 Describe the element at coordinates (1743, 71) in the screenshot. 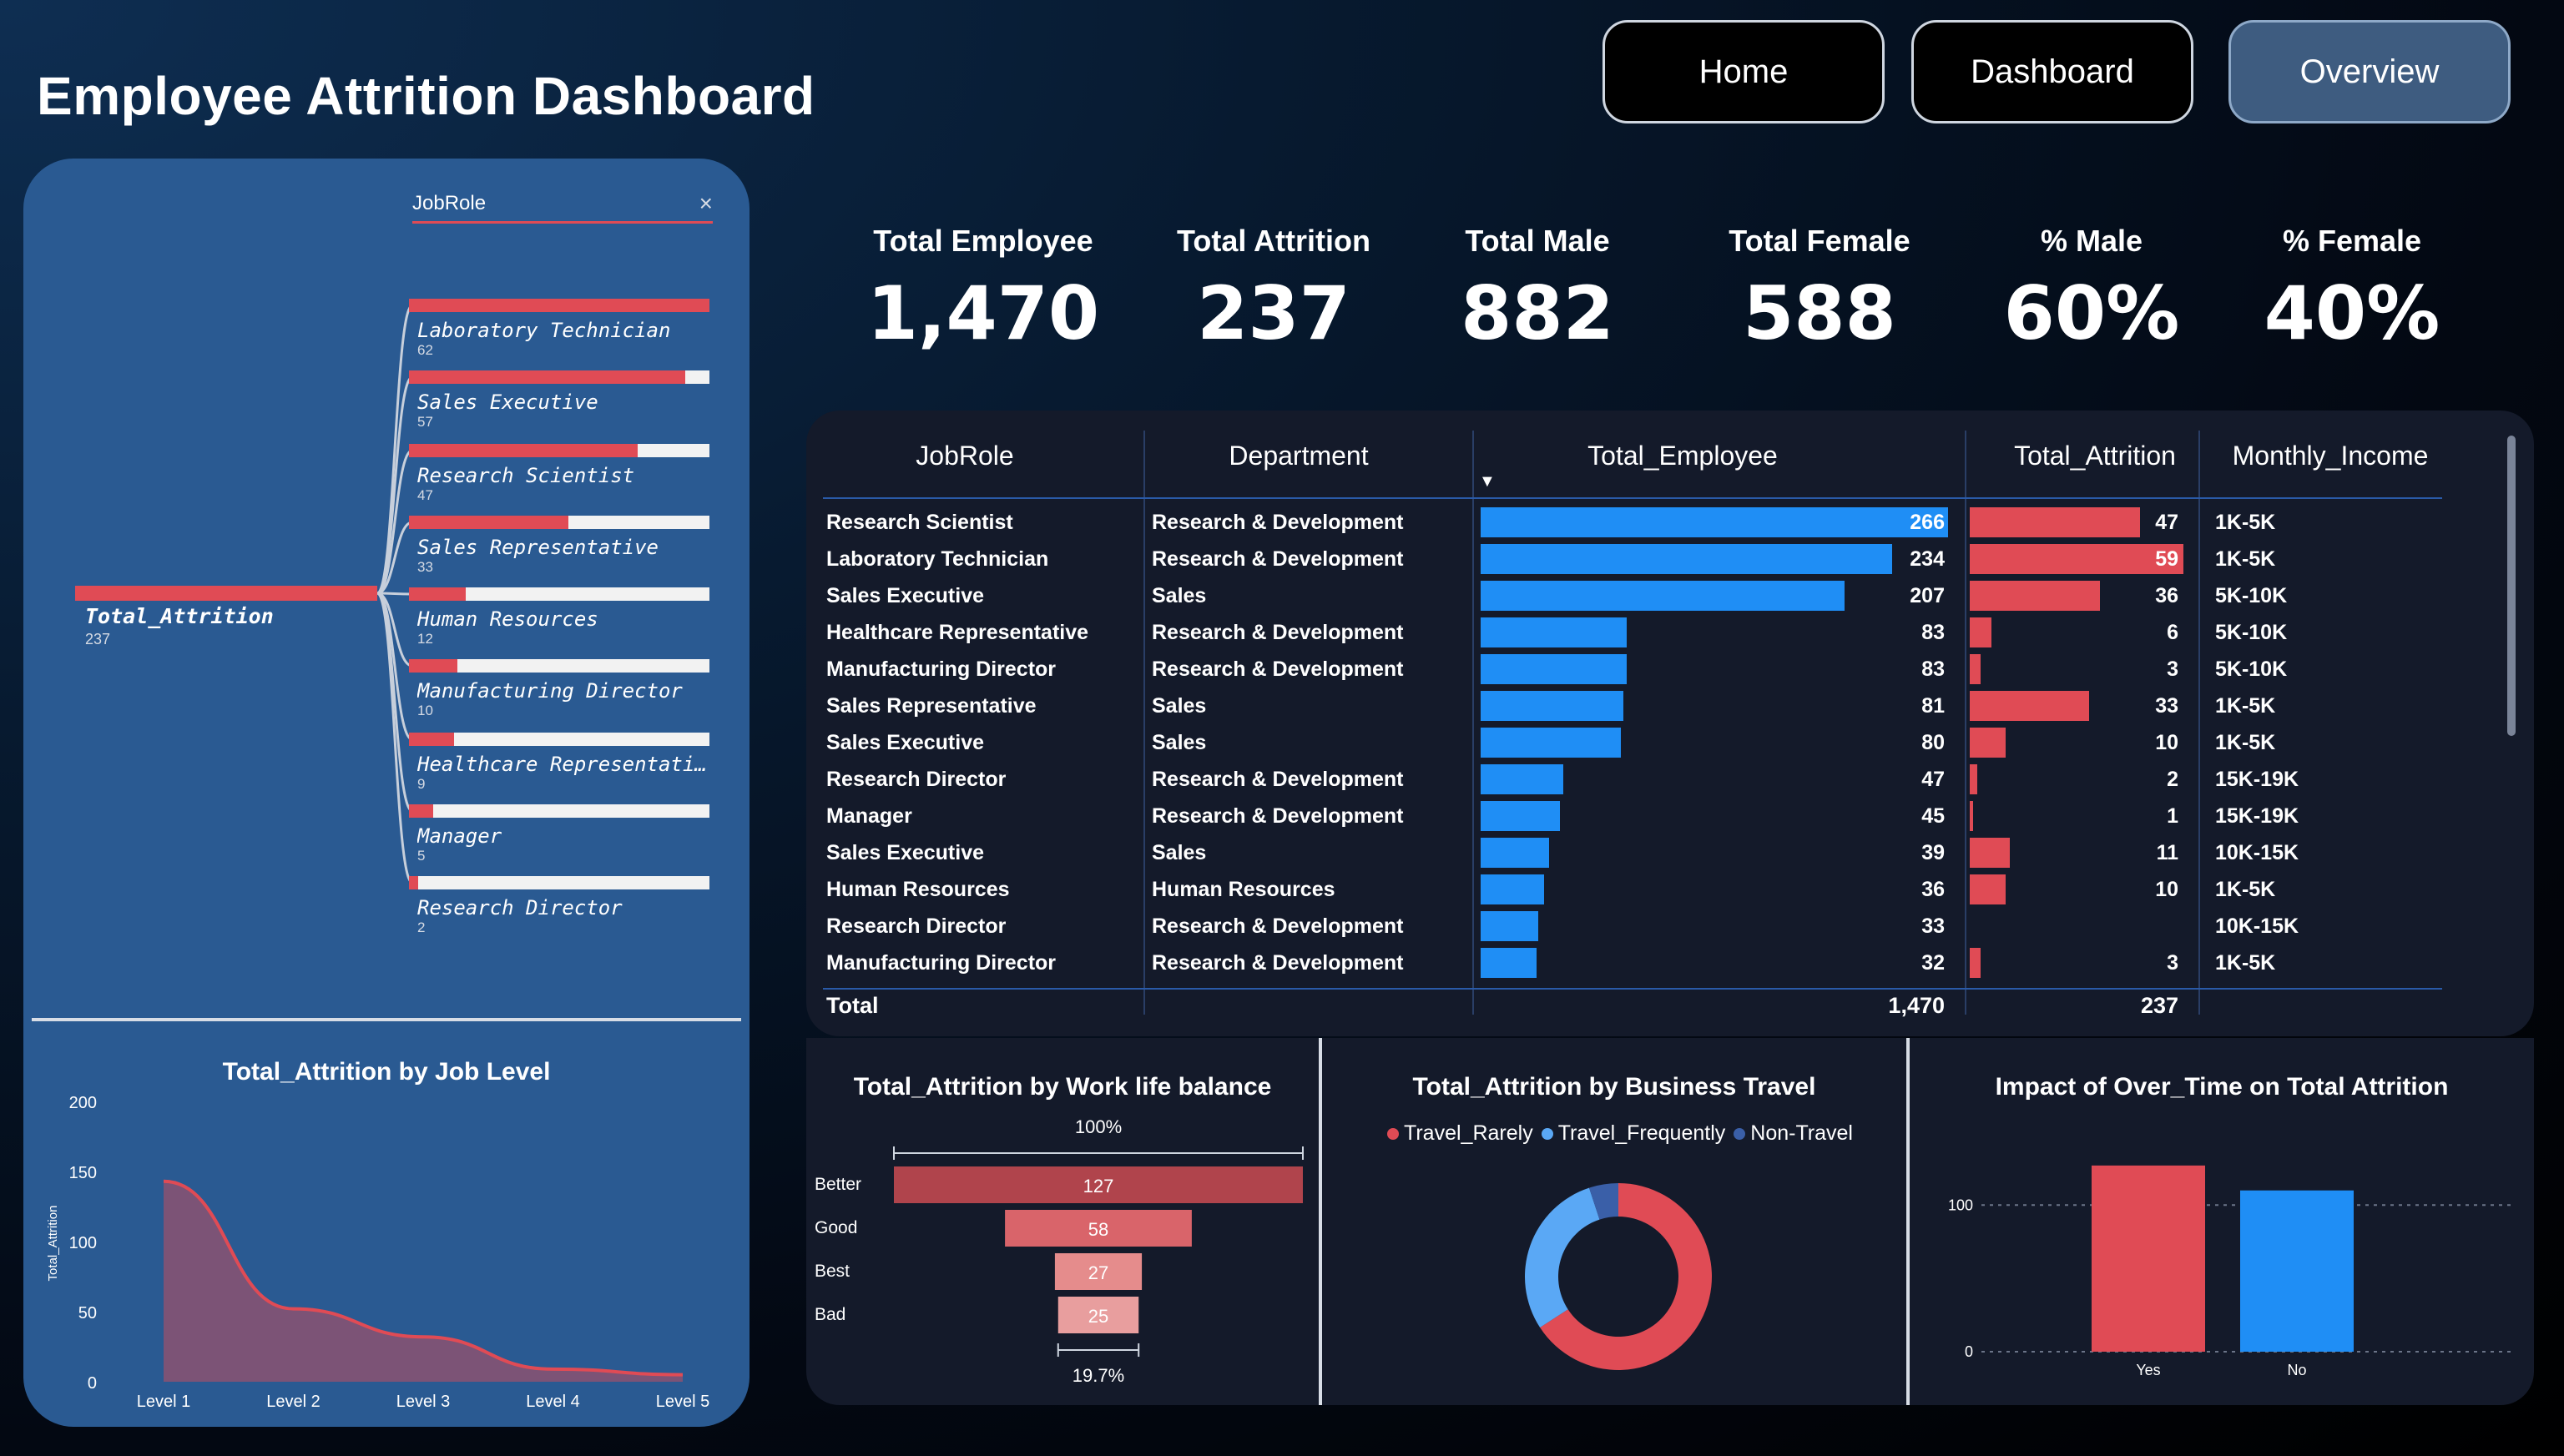

I see `home-button: Home` at that location.